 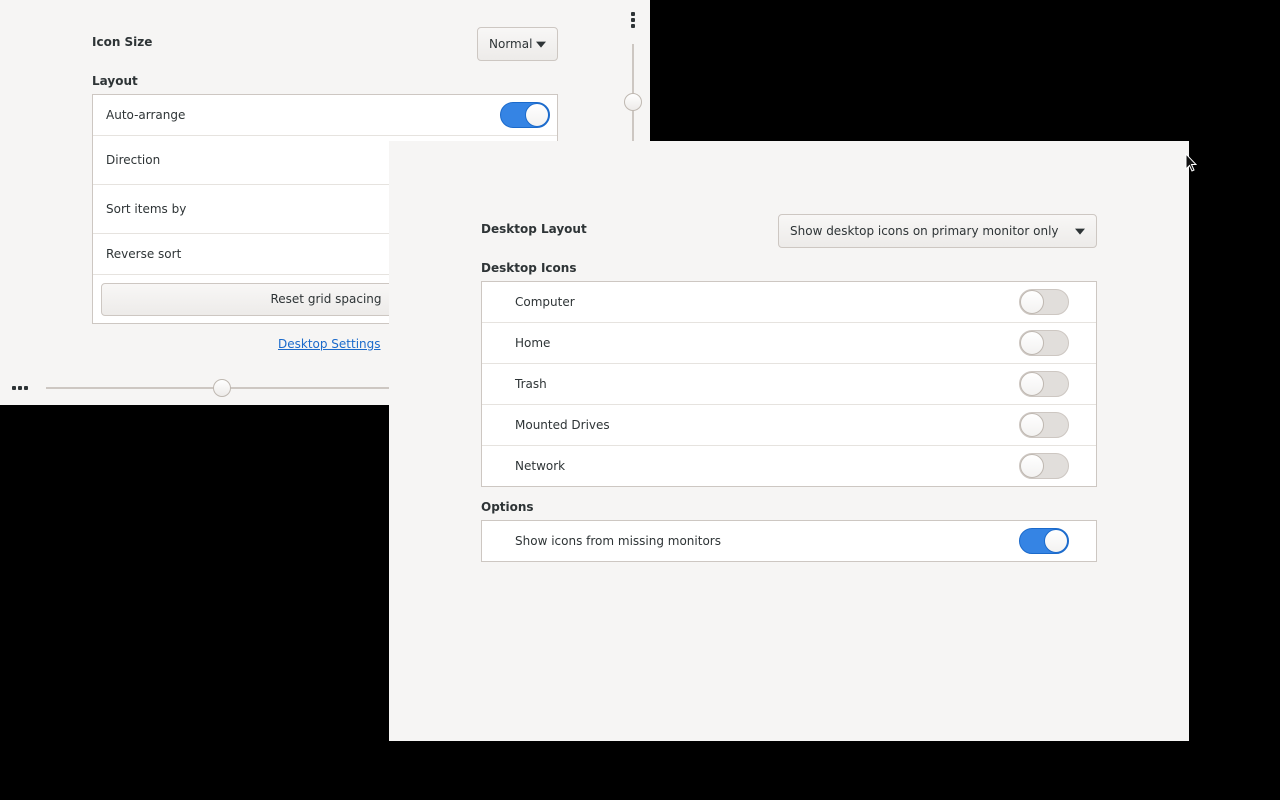 I want to click on options-label: Options, so click(x=507, y=507).